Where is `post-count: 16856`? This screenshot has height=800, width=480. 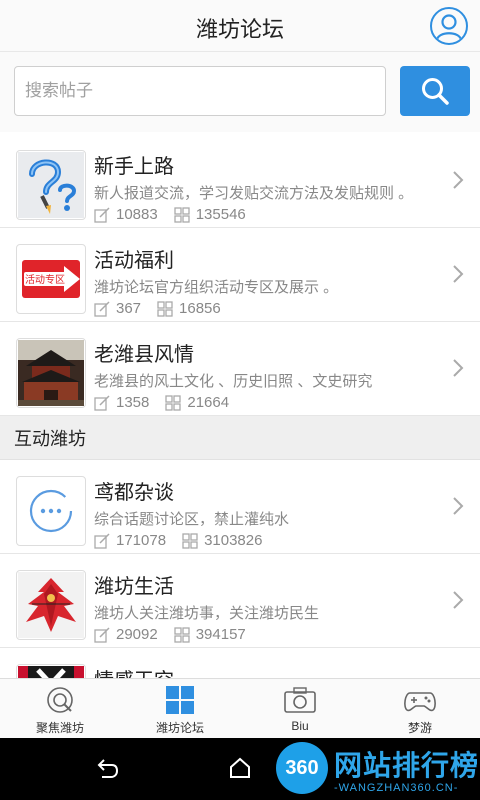 post-count: 16856 is located at coordinates (200, 308).